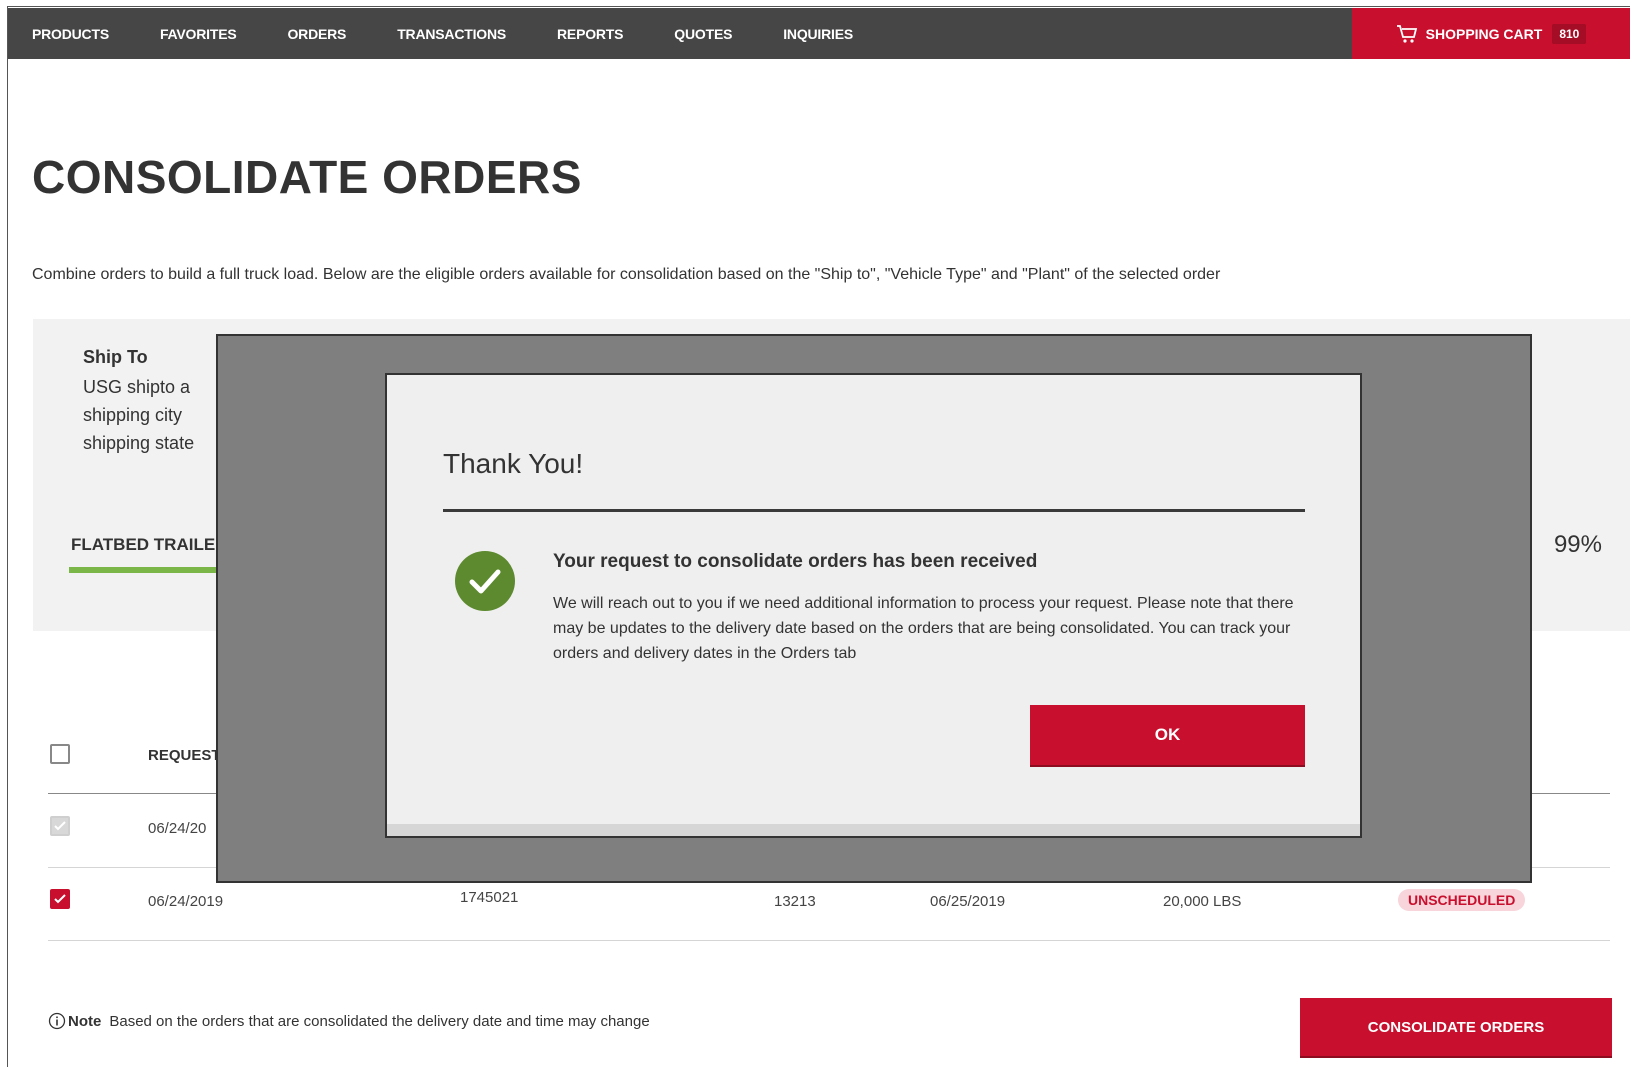 The image size is (1640, 1067). What do you see at coordinates (184, 755) in the screenshot?
I see `column-header-request: REQUEST` at bounding box center [184, 755].